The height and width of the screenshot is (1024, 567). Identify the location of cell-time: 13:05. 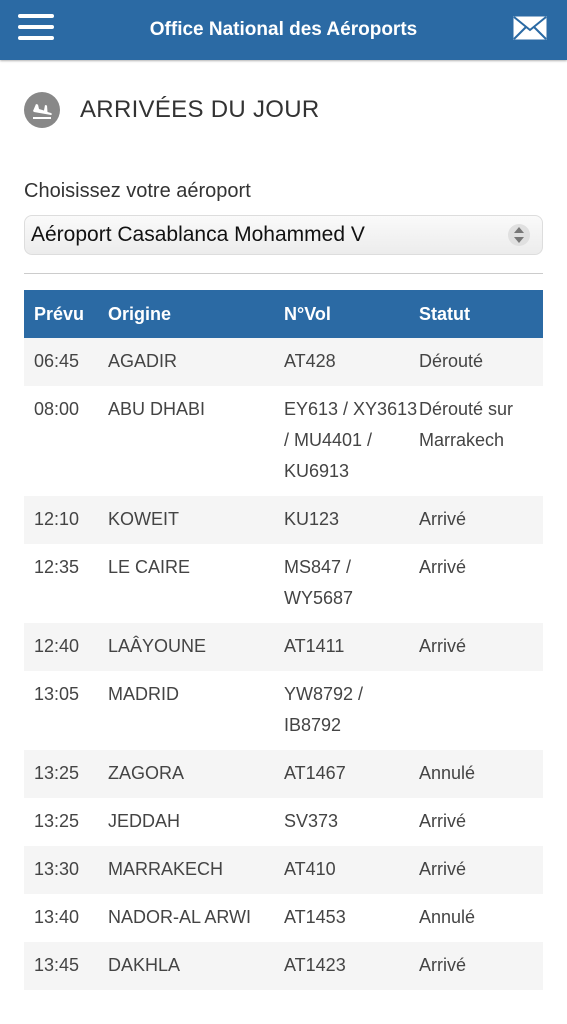
(57, 694).